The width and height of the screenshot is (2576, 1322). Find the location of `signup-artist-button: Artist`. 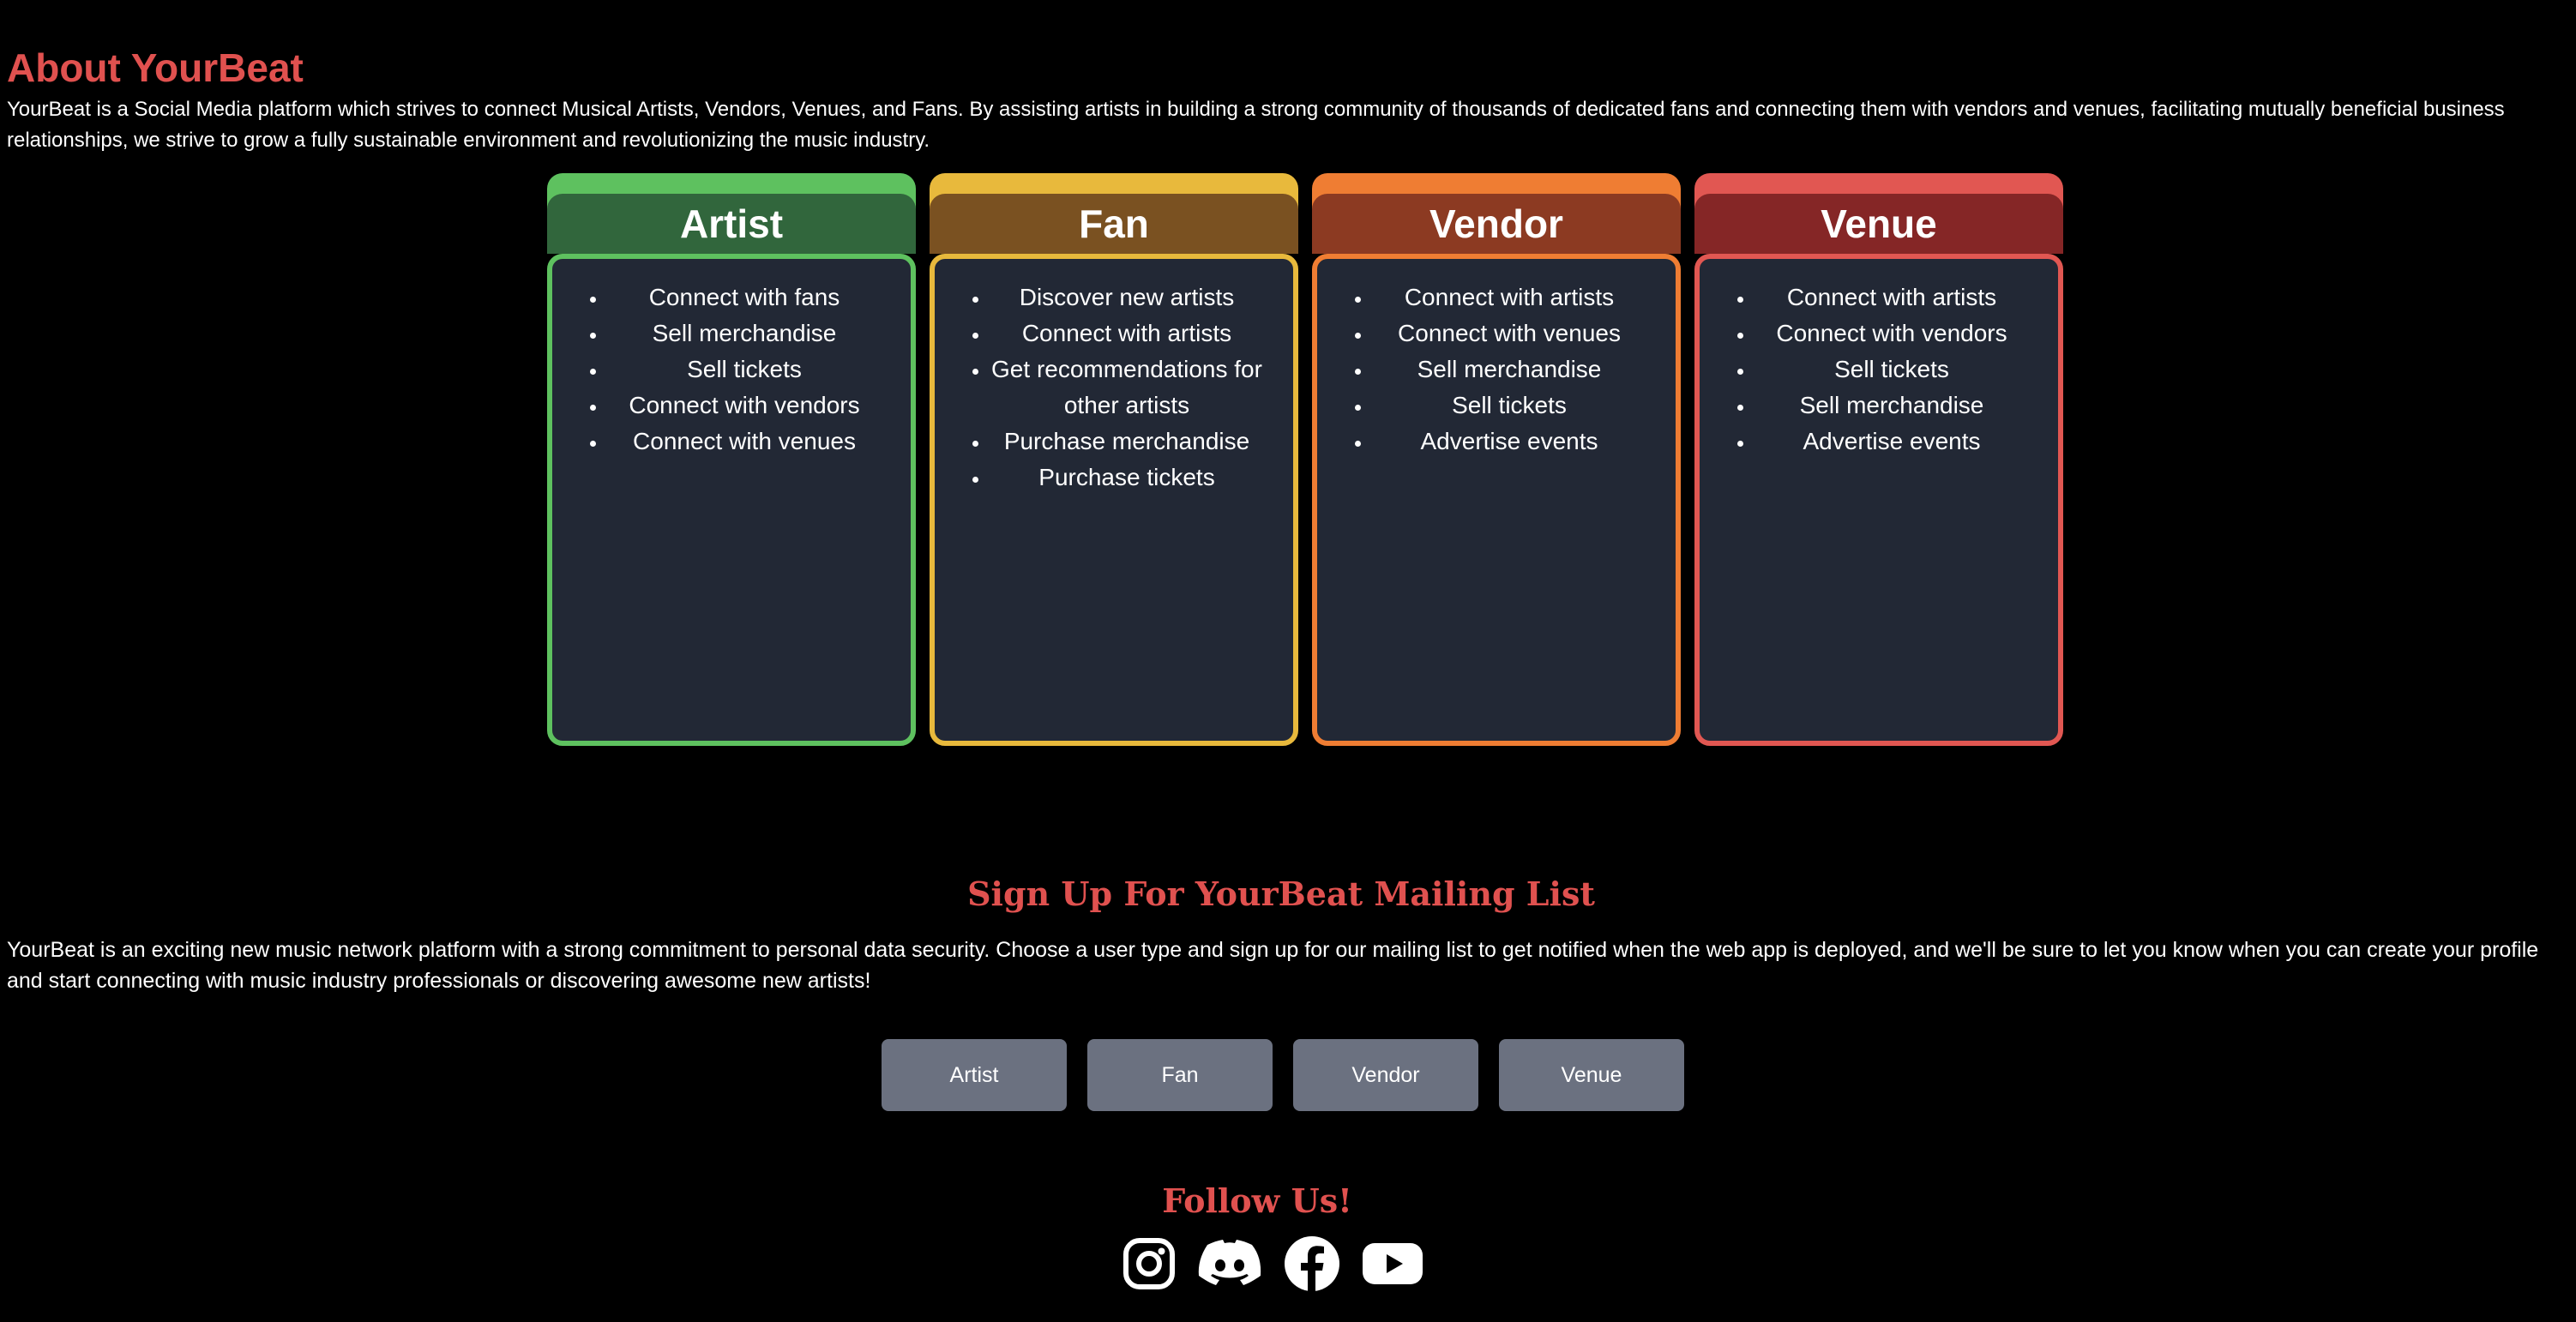

signup-artist-button: Artist is located at coordinates (974, 1075).